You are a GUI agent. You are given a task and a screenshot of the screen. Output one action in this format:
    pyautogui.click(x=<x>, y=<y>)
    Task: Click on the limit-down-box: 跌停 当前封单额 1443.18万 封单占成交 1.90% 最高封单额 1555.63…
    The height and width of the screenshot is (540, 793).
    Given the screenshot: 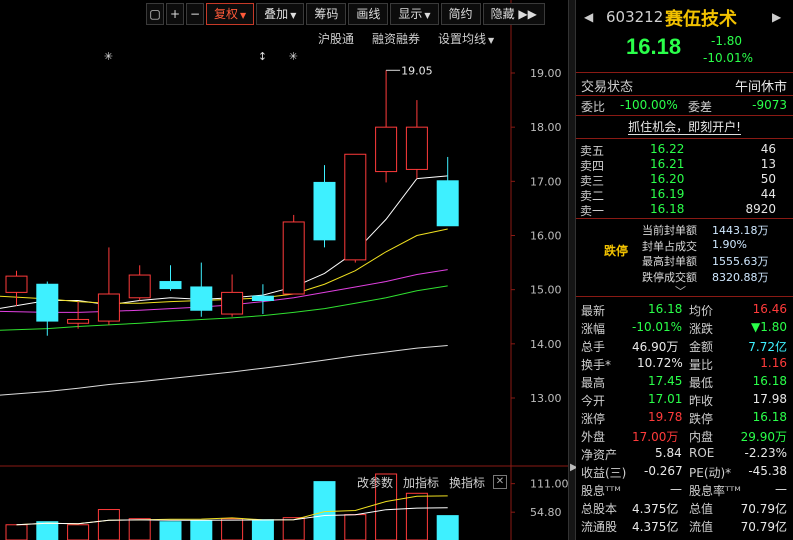 What is the action you would take?
    pyautogui.click(x=684, y=253)
    